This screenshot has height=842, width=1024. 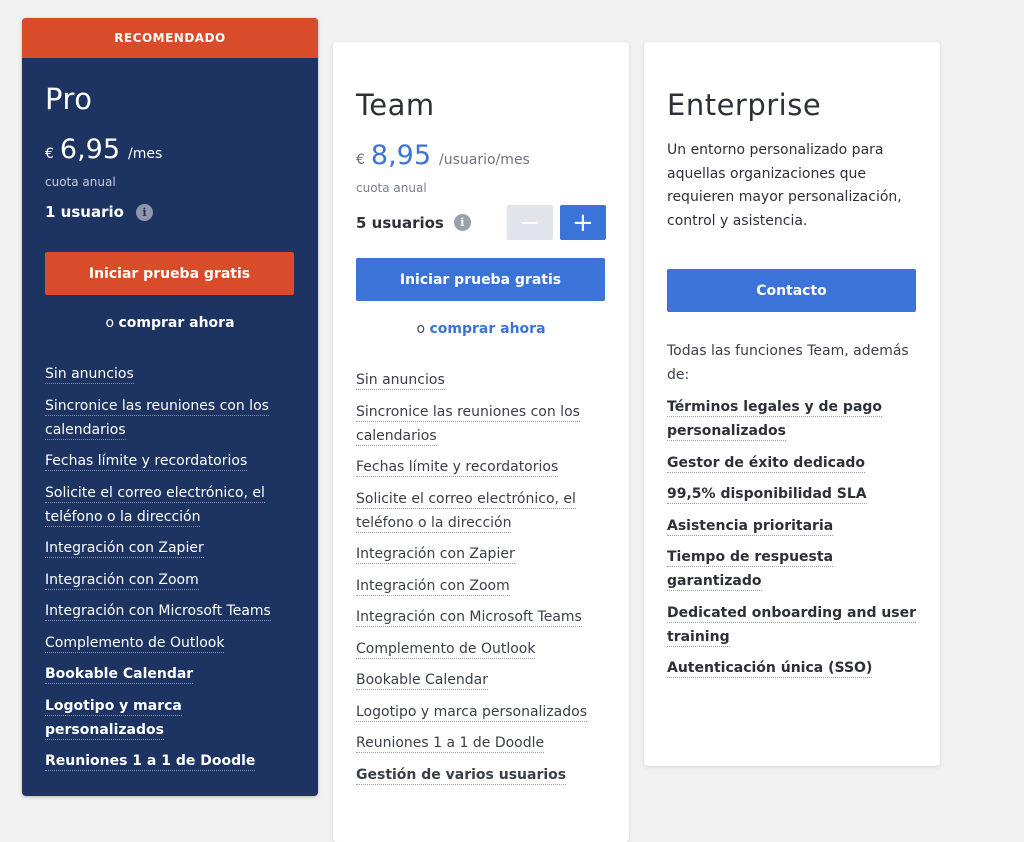 I want to click on pro-plan-name: Pro, so click(x=69, y=99).